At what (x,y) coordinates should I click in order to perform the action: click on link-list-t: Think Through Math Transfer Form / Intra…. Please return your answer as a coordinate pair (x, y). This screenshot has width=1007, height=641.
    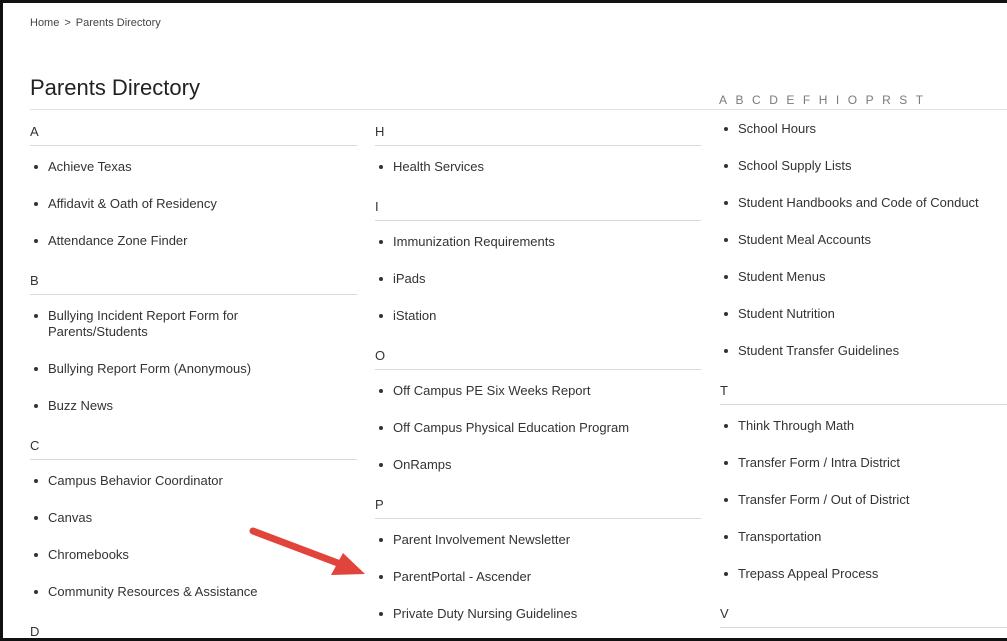
    Looking at the image, I should click on (863, 500).